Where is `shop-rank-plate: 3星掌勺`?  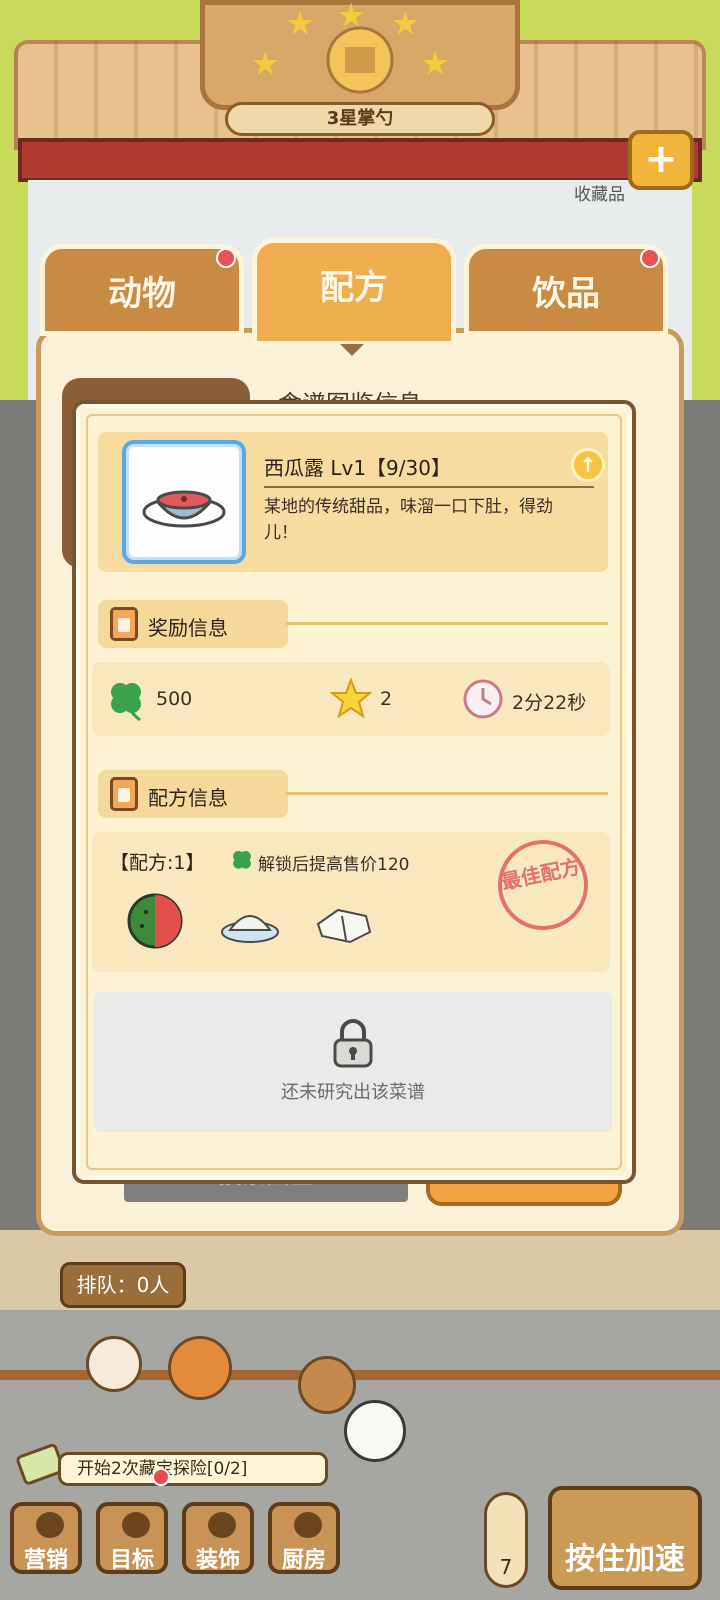
shop-rank-plate: 3星掌勺 is located at coordinates (360, 119).